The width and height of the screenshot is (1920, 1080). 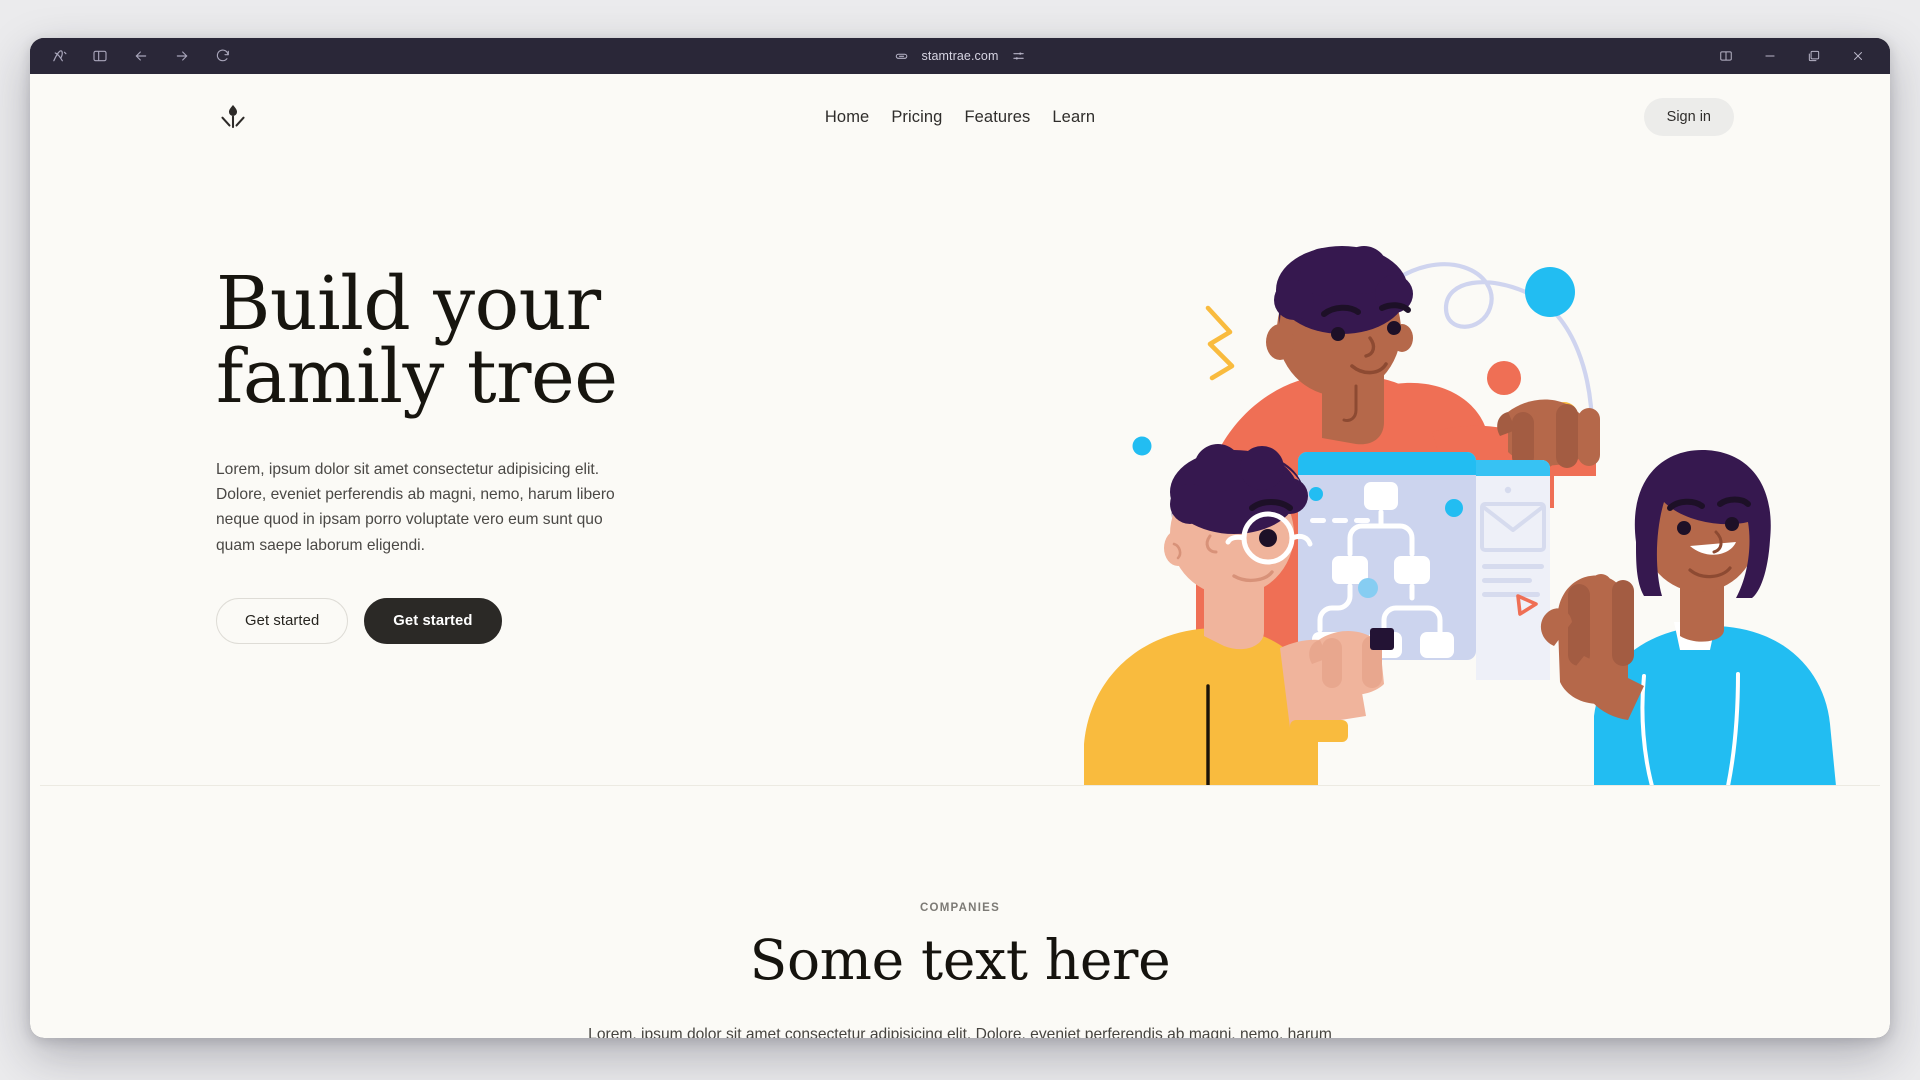 I want to click on sign-in-button: Sign in, so click(x=1688, y=117).